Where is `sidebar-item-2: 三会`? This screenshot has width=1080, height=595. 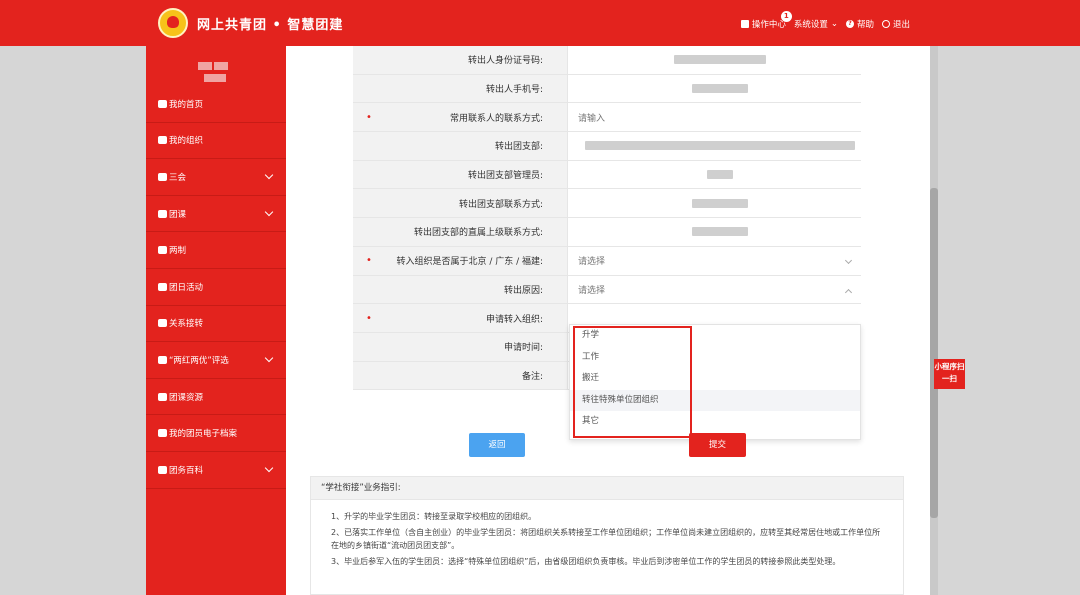 sidebar-item-2: 三会 is located at coordinates (216, 177).